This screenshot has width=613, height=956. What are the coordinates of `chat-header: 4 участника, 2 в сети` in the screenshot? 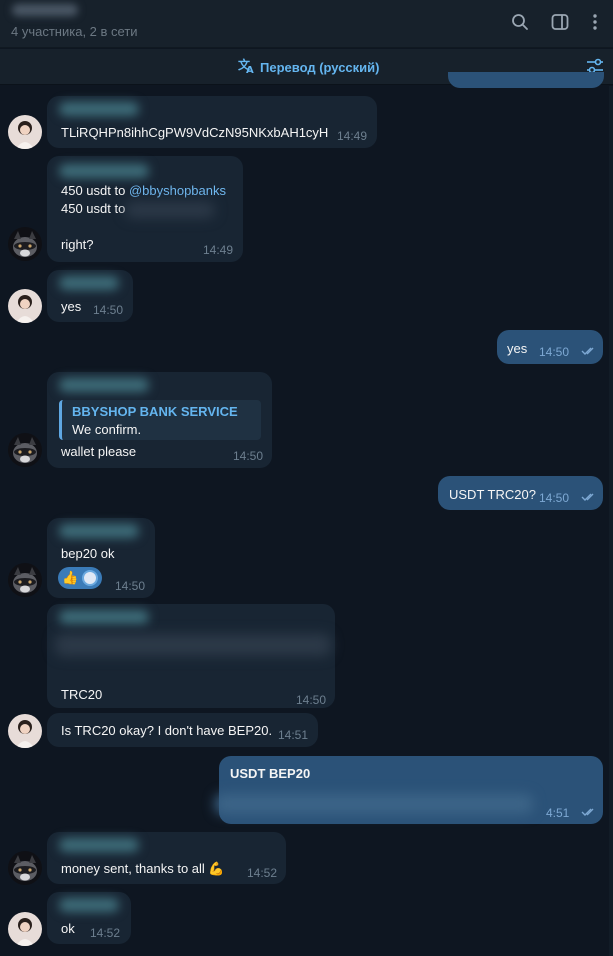 It's located at (306, 24).